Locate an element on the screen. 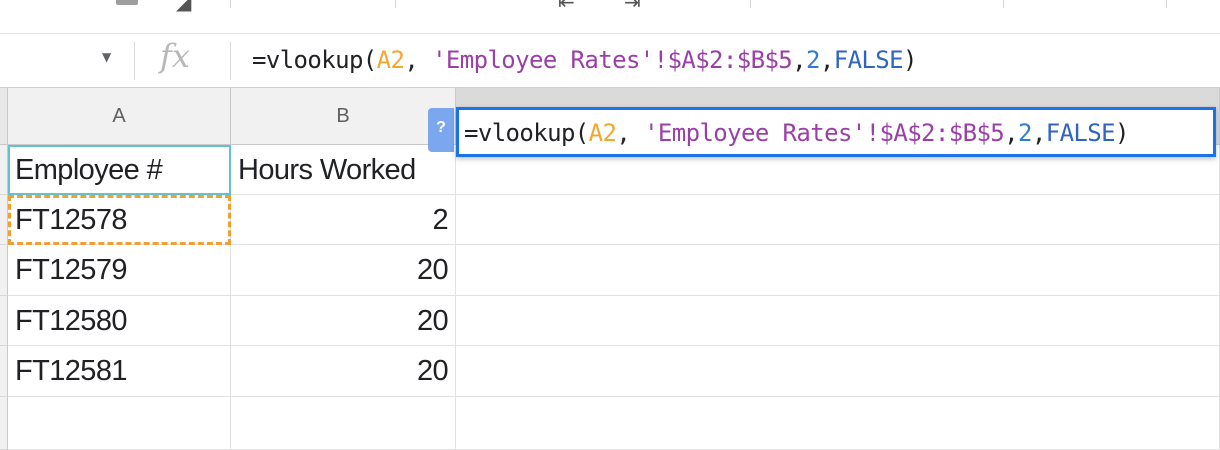 Image resolution: width=1220 pixels, height=450 pixels. cell-b1: Hours Worked is located at coordinates (343, 170).